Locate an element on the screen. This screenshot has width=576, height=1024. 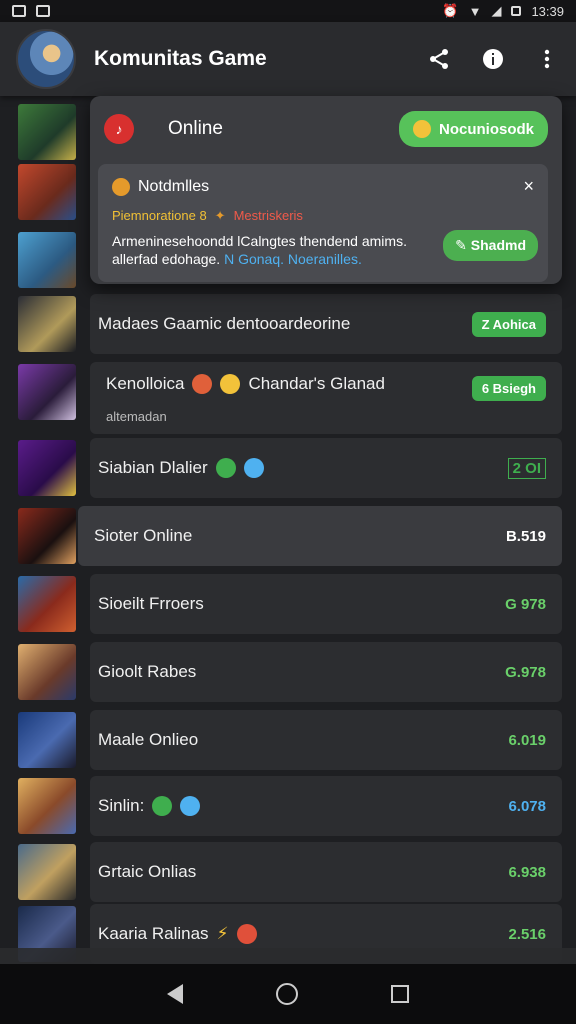
game-name: Gioolt Rabes is located at coordinates (147, 671).